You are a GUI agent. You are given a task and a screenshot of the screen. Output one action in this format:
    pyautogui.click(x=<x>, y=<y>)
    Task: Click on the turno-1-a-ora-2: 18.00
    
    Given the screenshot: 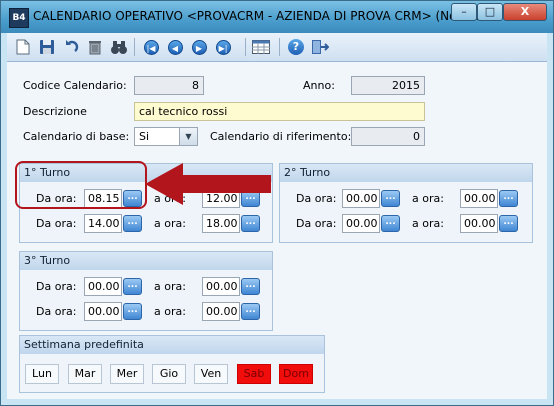 What is the action you would take?
    pyautogui.click(x=221, y=223)
    